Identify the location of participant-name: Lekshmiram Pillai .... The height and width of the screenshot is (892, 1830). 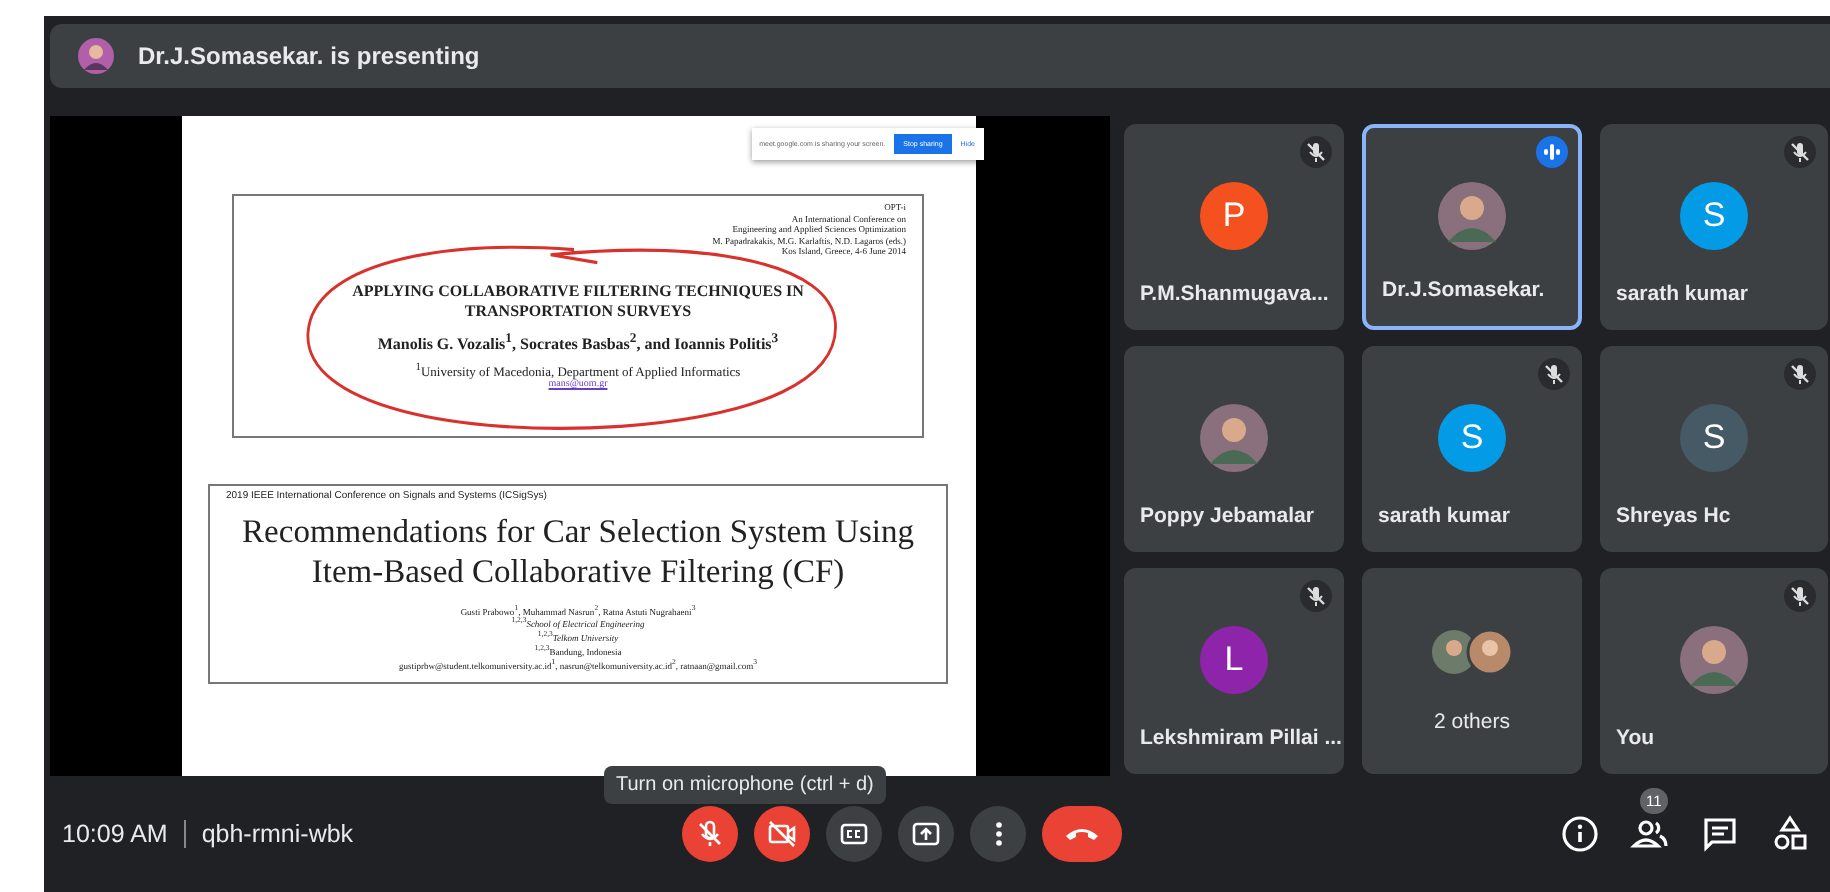
(1241, 740).